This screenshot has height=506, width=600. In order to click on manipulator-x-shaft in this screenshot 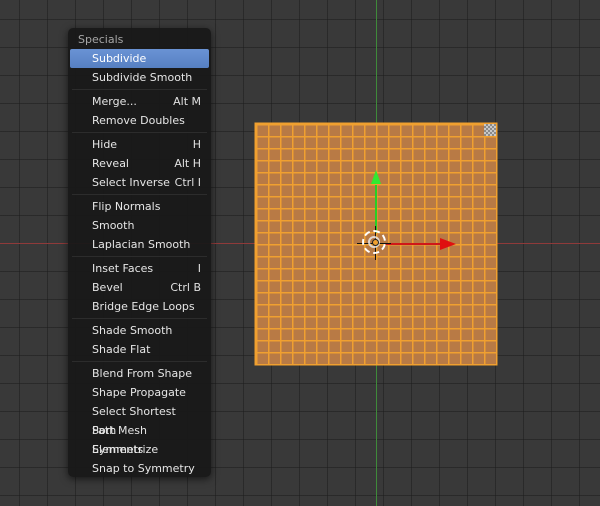, I will do `click(412, 244)`.